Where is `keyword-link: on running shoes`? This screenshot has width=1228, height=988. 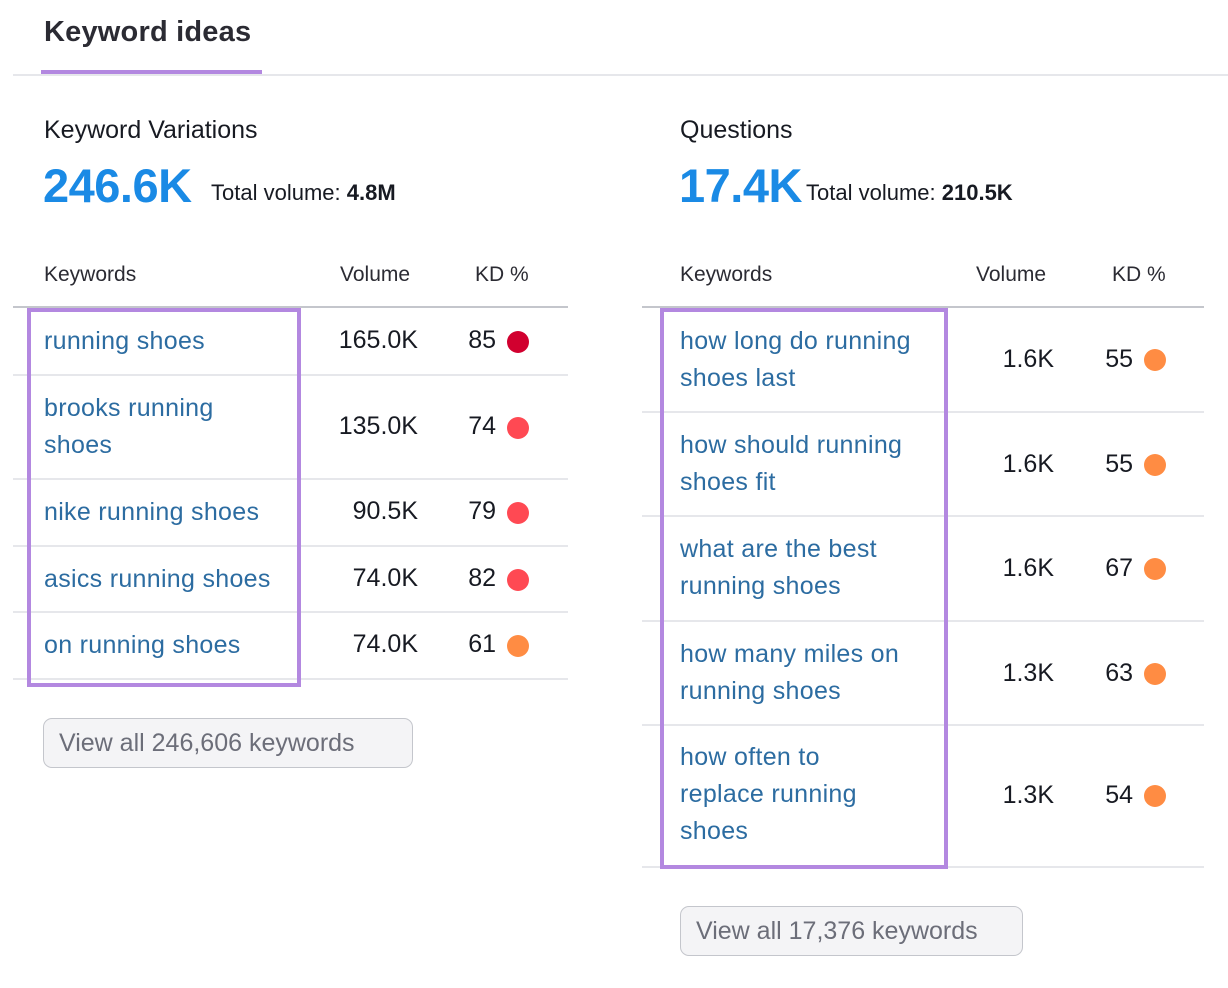 keyword-link: on running shoes is located at coordinates (142, 645).